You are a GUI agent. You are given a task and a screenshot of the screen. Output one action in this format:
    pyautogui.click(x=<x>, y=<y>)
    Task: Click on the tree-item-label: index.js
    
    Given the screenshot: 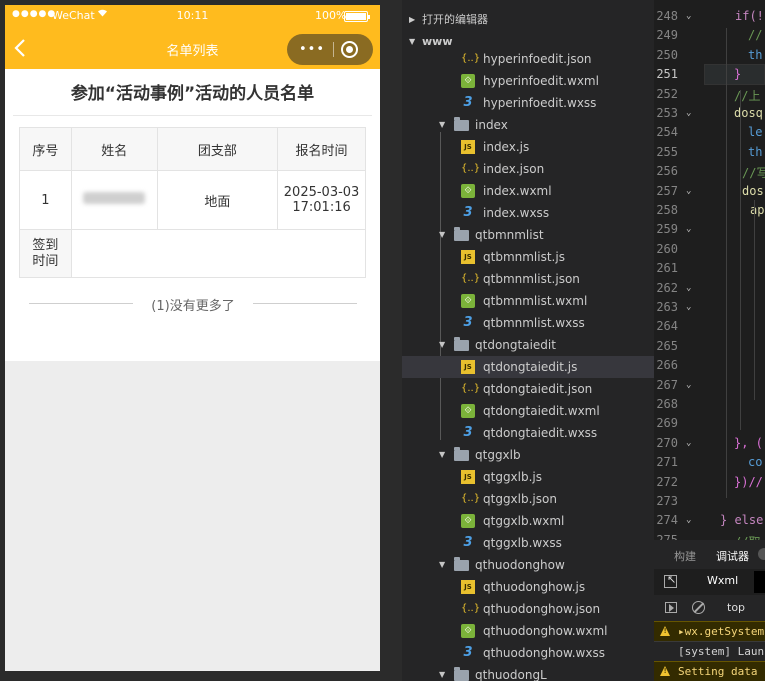 What is the action you would take?
    pyautogui.click(x=506, y=147)
    